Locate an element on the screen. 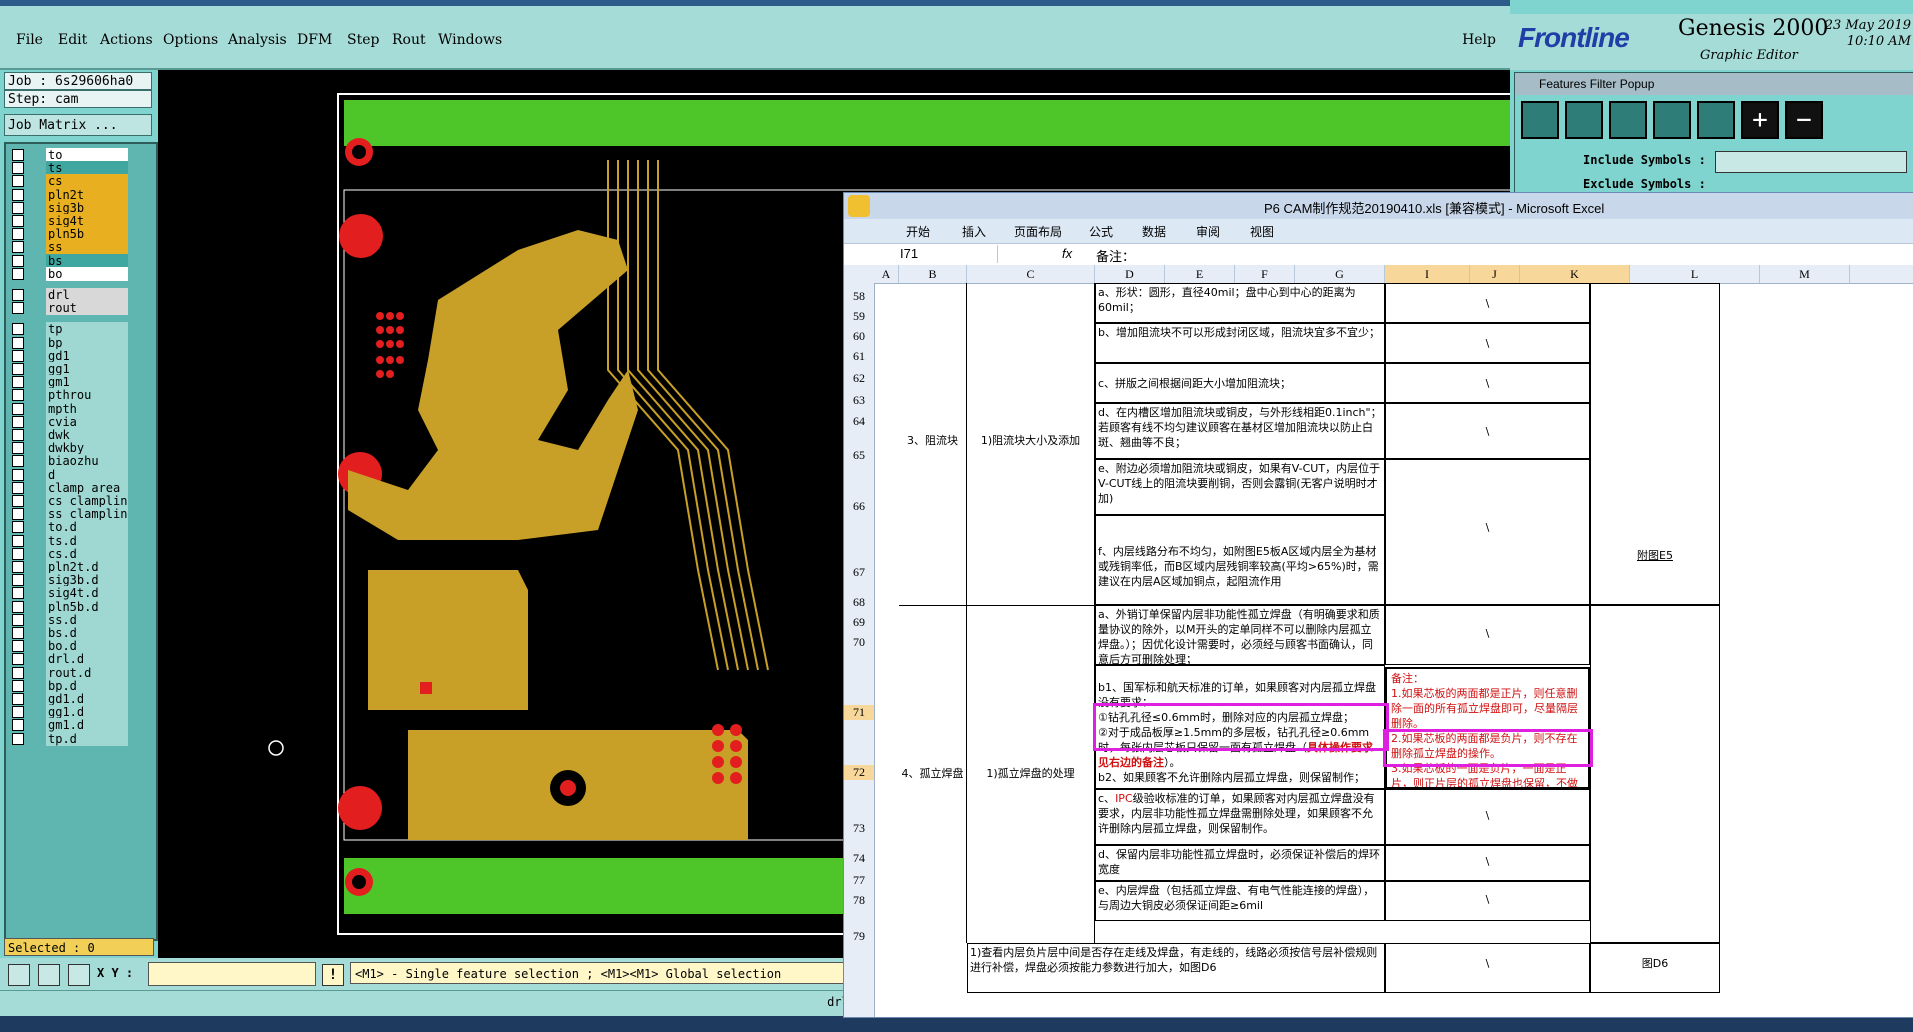 Image resolution: width=1913 pixels, height=1032 pixels. cell-i77: \ is located at coordinates (1487, 901).